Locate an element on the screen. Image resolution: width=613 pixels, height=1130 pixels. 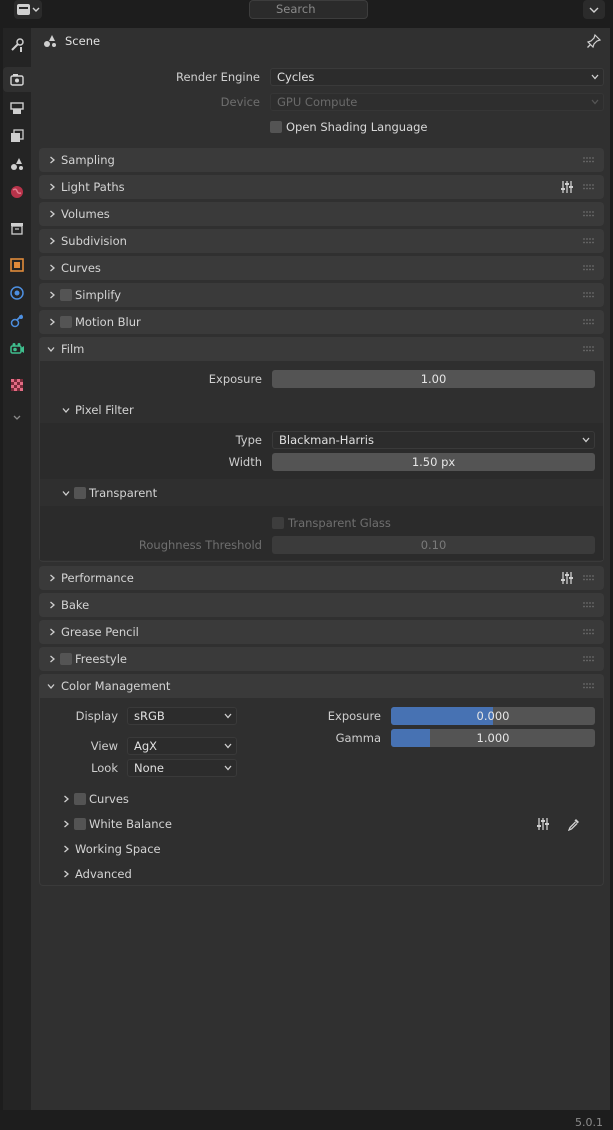
simplify-checkbox is located at coordinates (66, 295).